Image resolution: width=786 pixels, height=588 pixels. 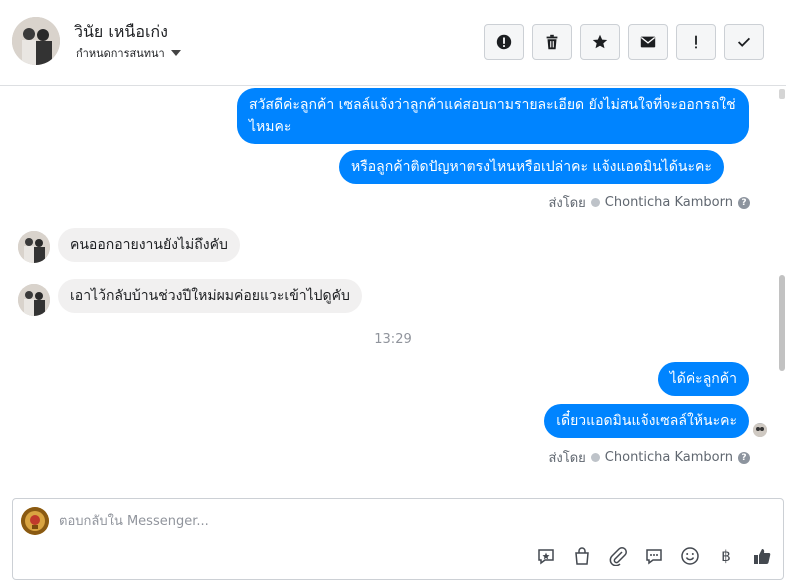 What do you see at coordinates (703, 379) in the screenshot?
I see `message-outgoing: ได้ค่ะลูกค้า` at bounding box center [703, 379].